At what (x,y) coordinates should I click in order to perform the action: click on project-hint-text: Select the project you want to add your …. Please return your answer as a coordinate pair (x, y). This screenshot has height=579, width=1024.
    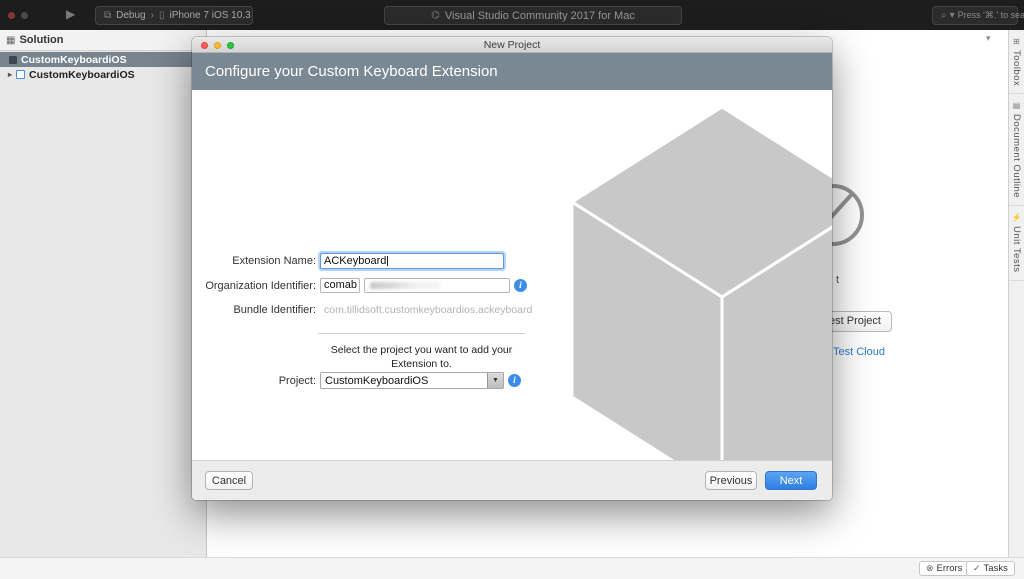
    Looking at the image, I should click on (421, 357).